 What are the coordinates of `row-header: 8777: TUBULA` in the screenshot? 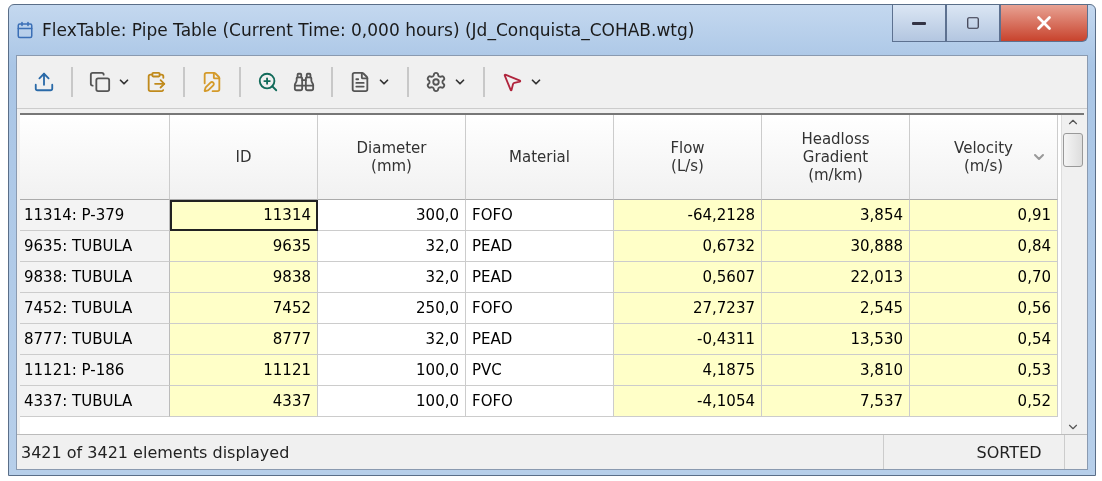 It's located at (95, 339).